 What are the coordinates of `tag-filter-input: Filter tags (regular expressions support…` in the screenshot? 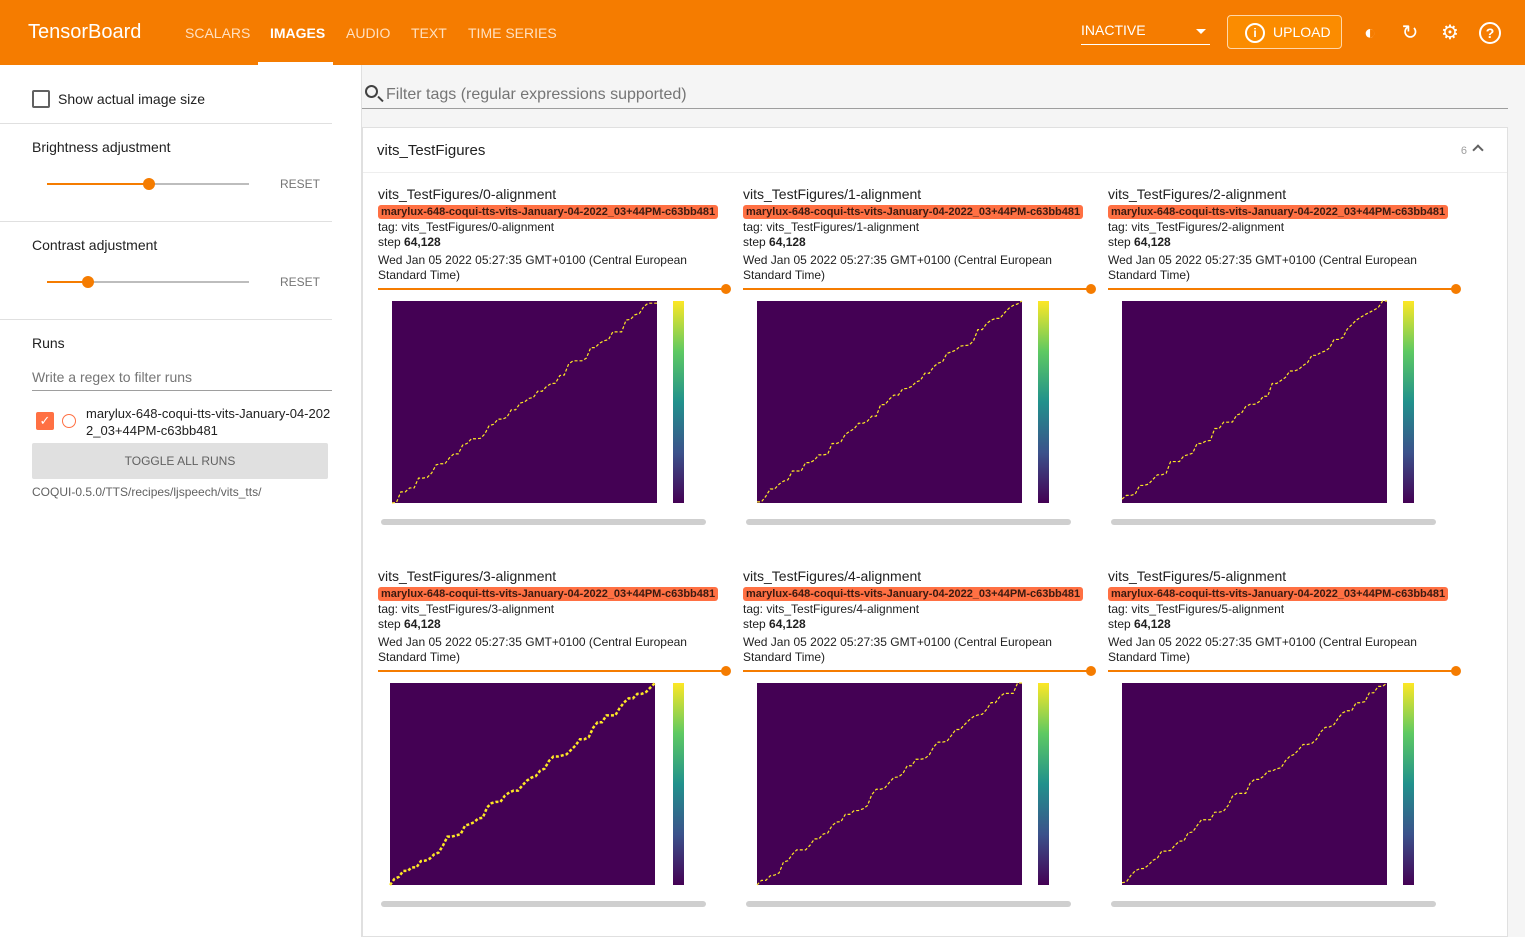 It's located at (935, 95).